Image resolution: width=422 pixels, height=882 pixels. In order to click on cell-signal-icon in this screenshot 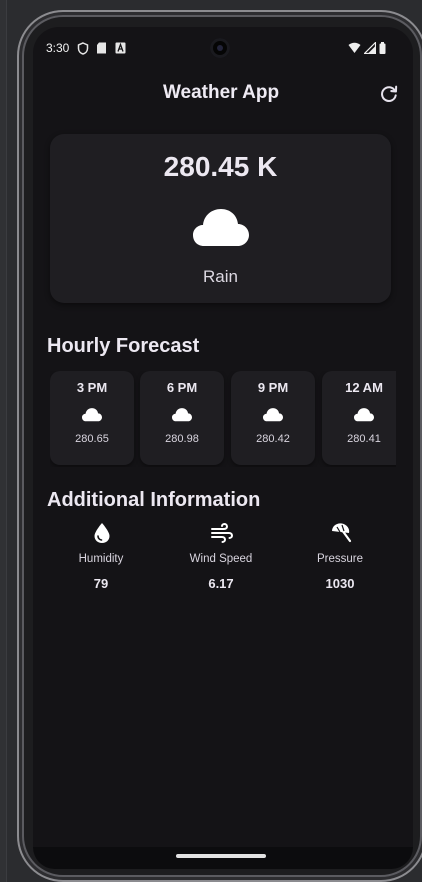, I will do `click(370, 48)`.